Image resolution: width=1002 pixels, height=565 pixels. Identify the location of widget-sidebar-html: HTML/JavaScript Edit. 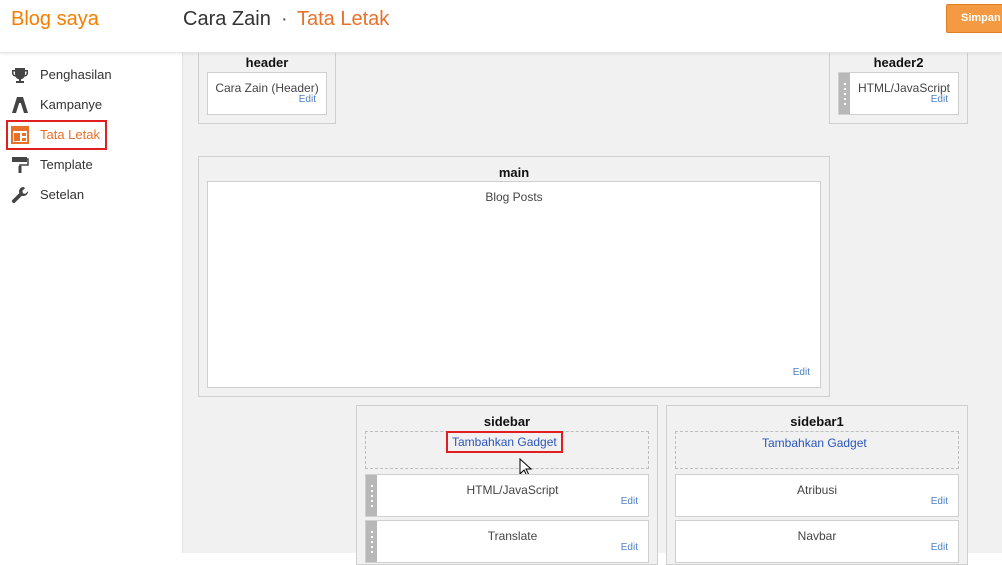
(507, 495).